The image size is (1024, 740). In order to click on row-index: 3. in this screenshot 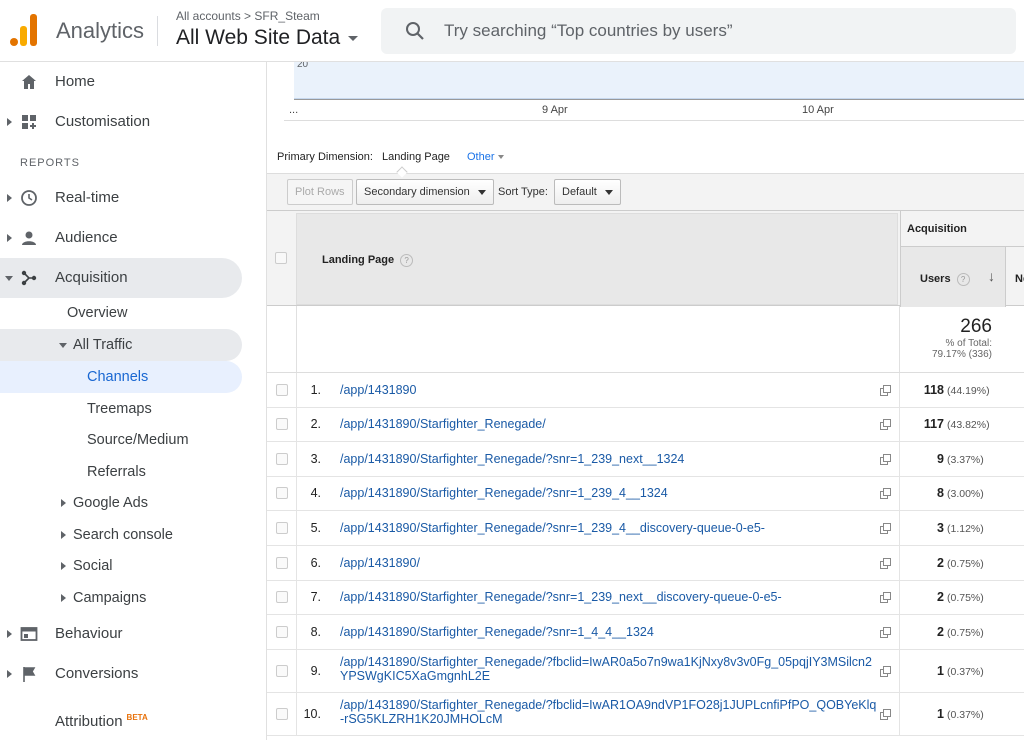, I will do `click(315, 459)`.